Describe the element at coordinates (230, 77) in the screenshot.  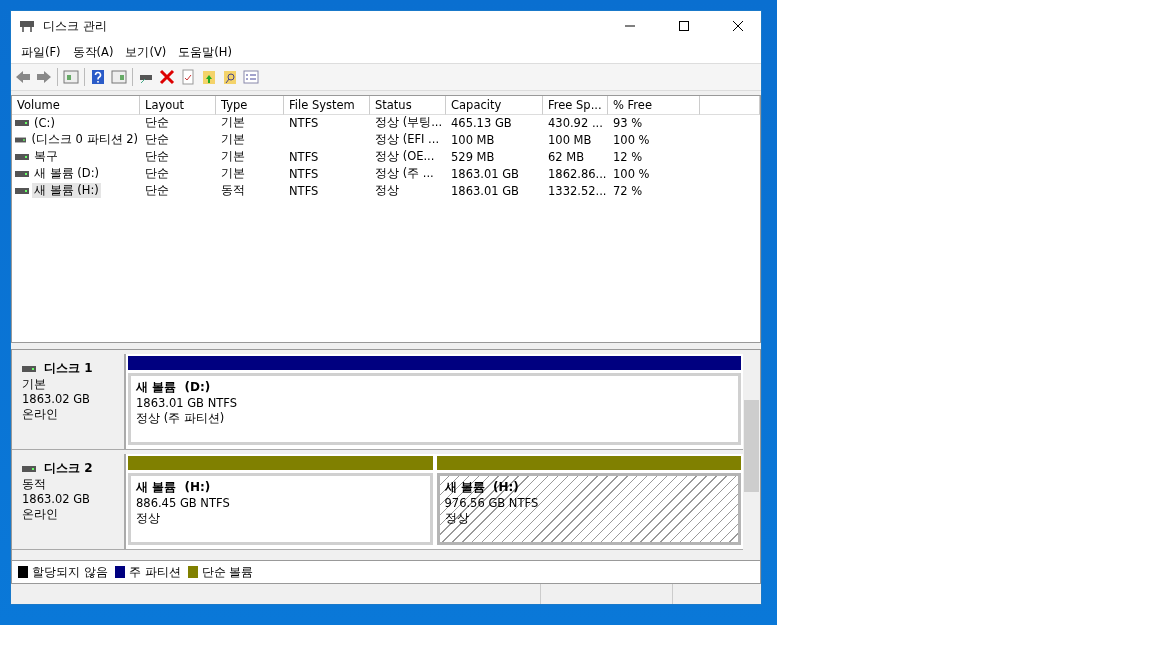
I see `folder-search-icon` at that location.